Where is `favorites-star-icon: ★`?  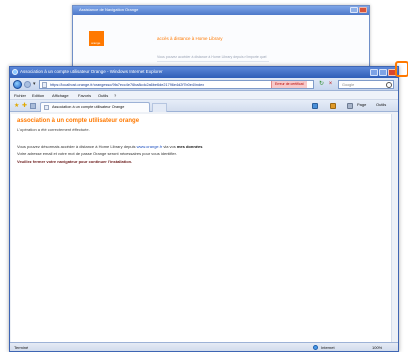 favorites-star-icon: ★ is located at coordinates (16, 106).